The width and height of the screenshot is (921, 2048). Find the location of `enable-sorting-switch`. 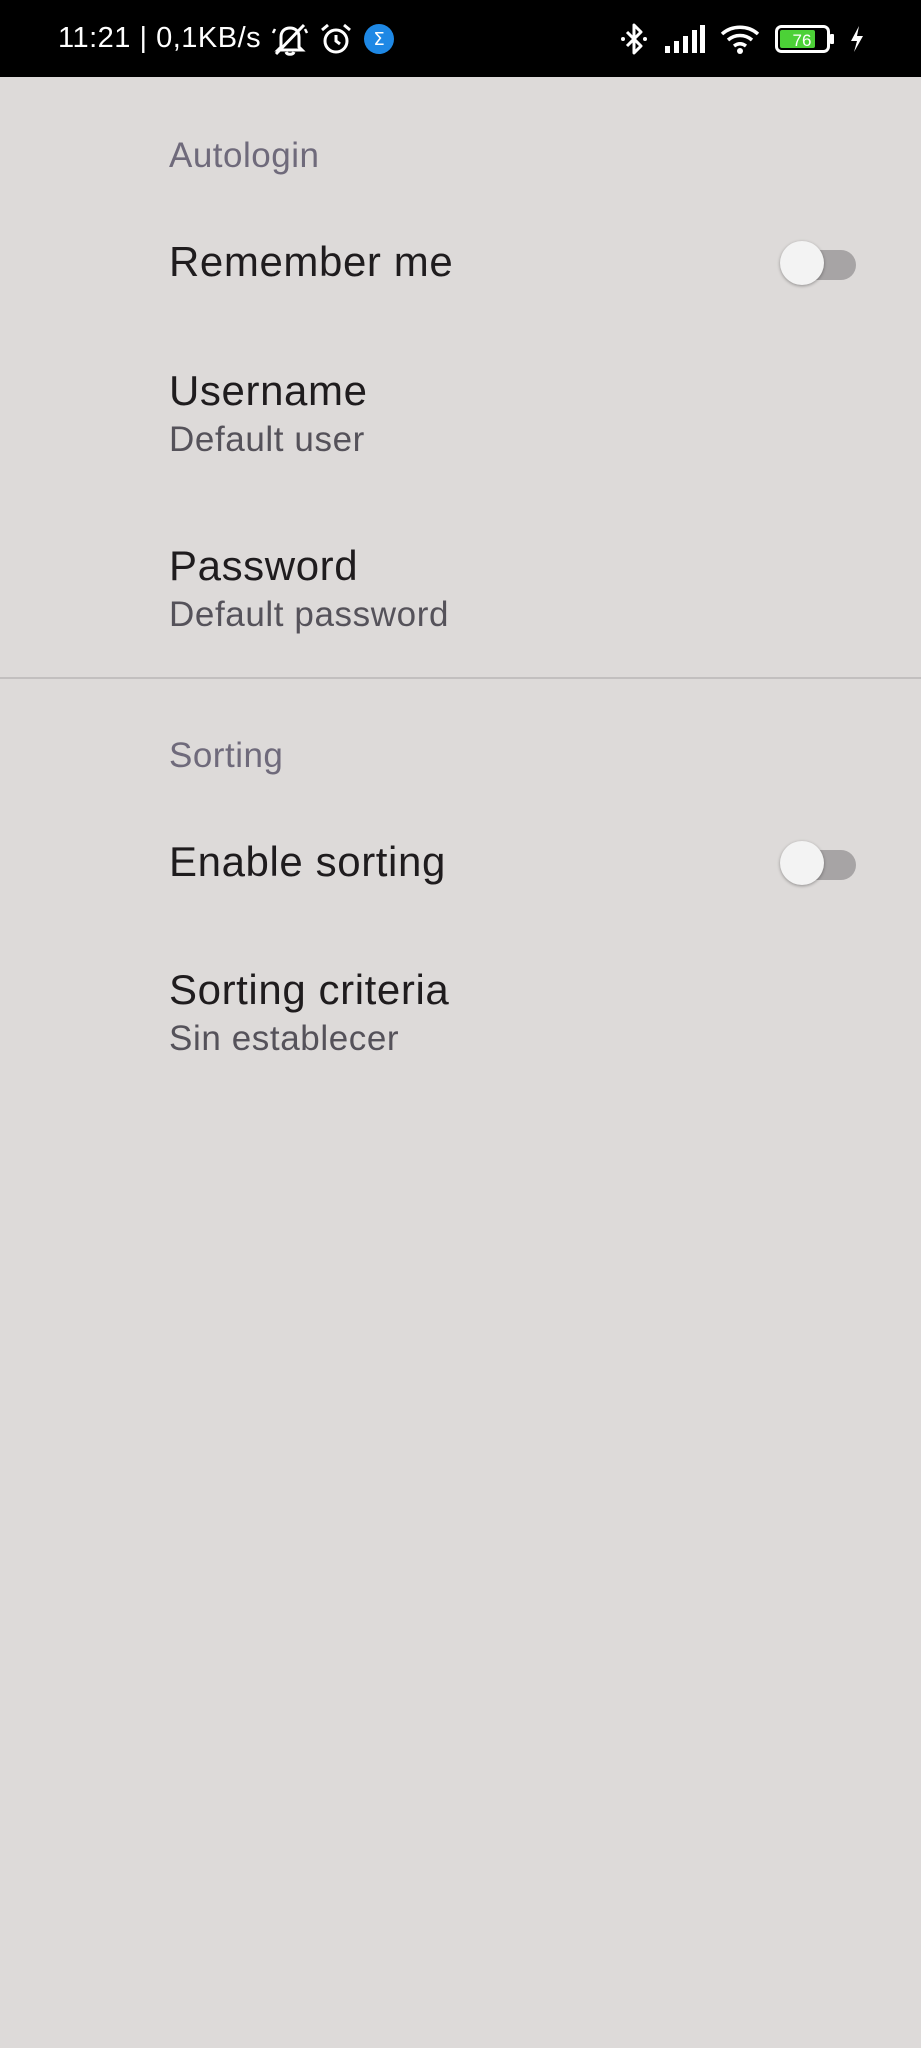

enable-sorting-switch is located at coordinates (819, 863).